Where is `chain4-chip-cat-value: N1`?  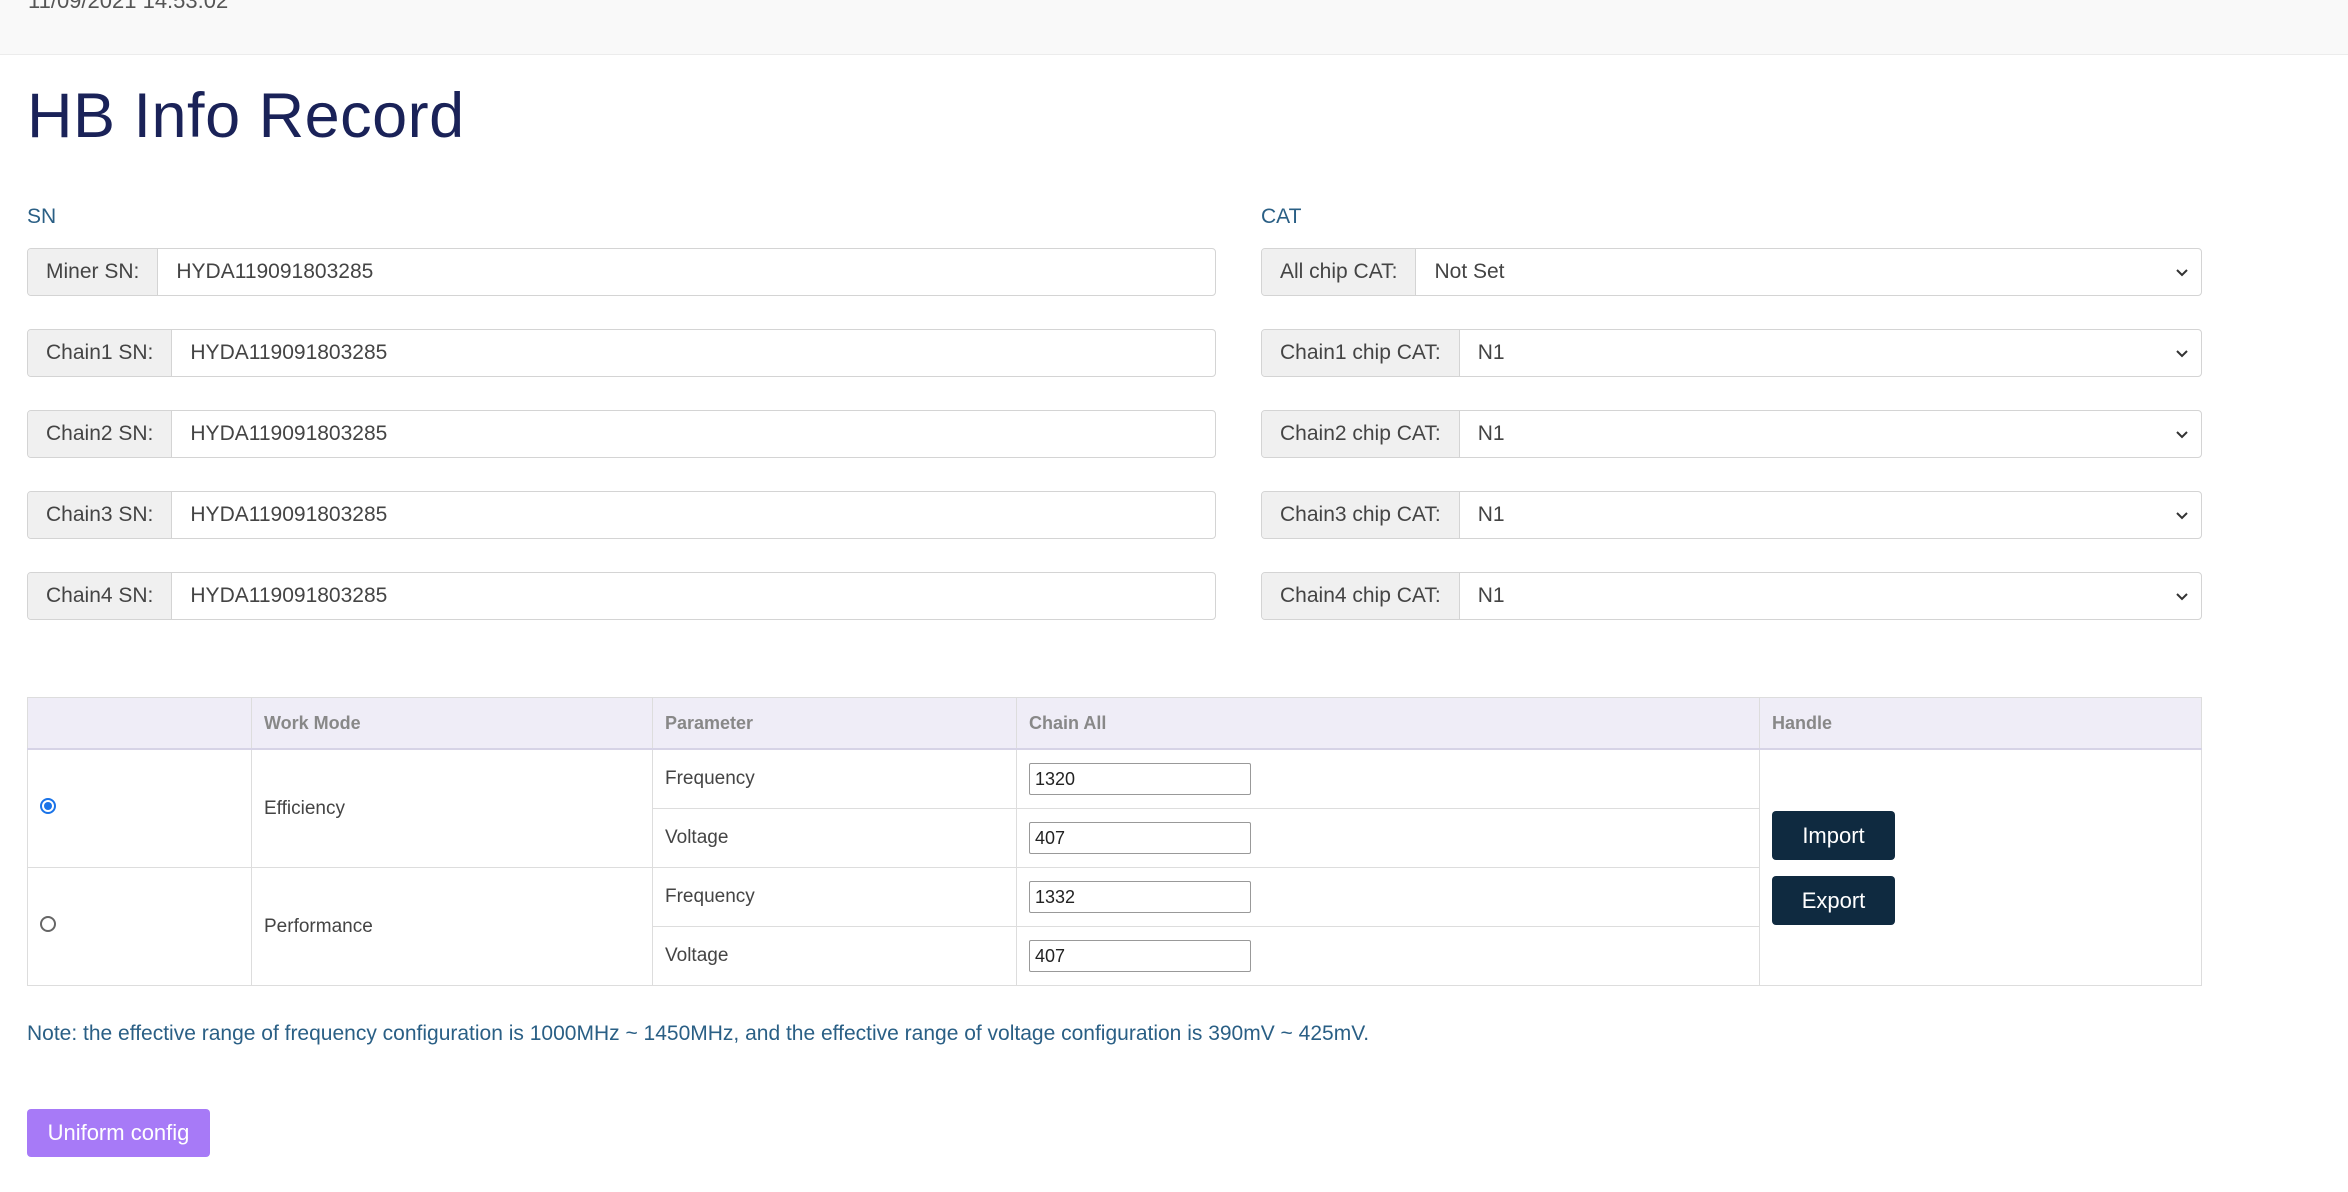
chain4-chip-cat-value: N1 is located at coordinates (1491, 595).